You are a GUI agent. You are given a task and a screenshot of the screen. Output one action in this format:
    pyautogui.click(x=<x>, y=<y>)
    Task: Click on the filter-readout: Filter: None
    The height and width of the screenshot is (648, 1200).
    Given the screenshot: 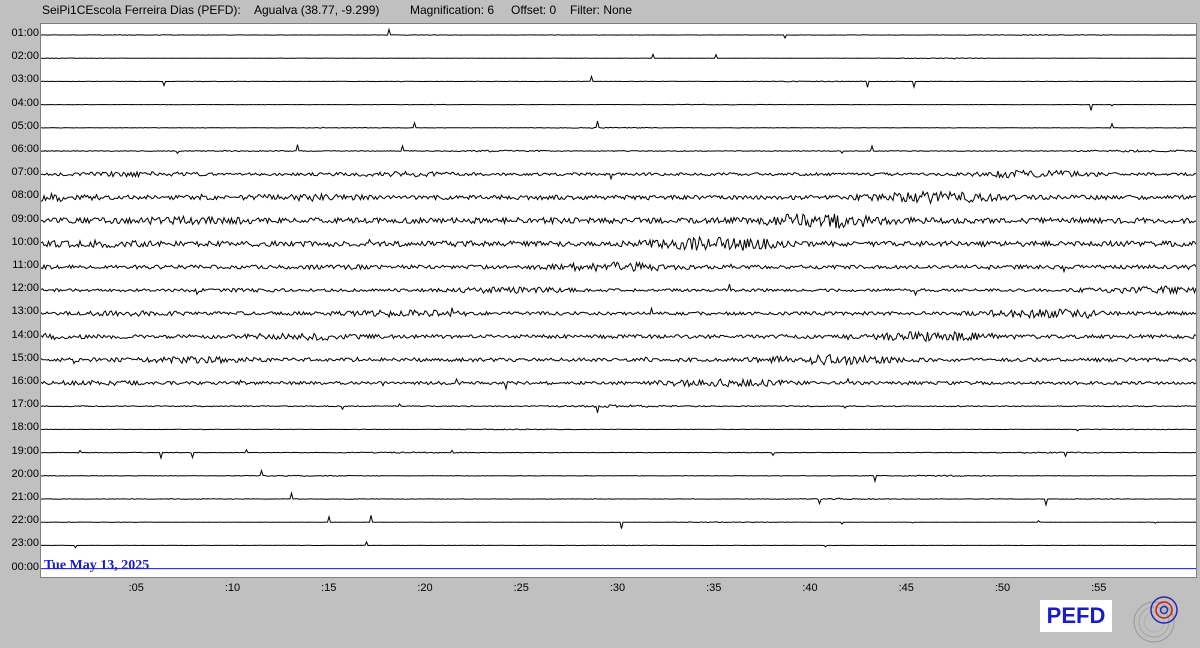 What is the action you would take?
    pyautogui.click(x=601, y=10)
    